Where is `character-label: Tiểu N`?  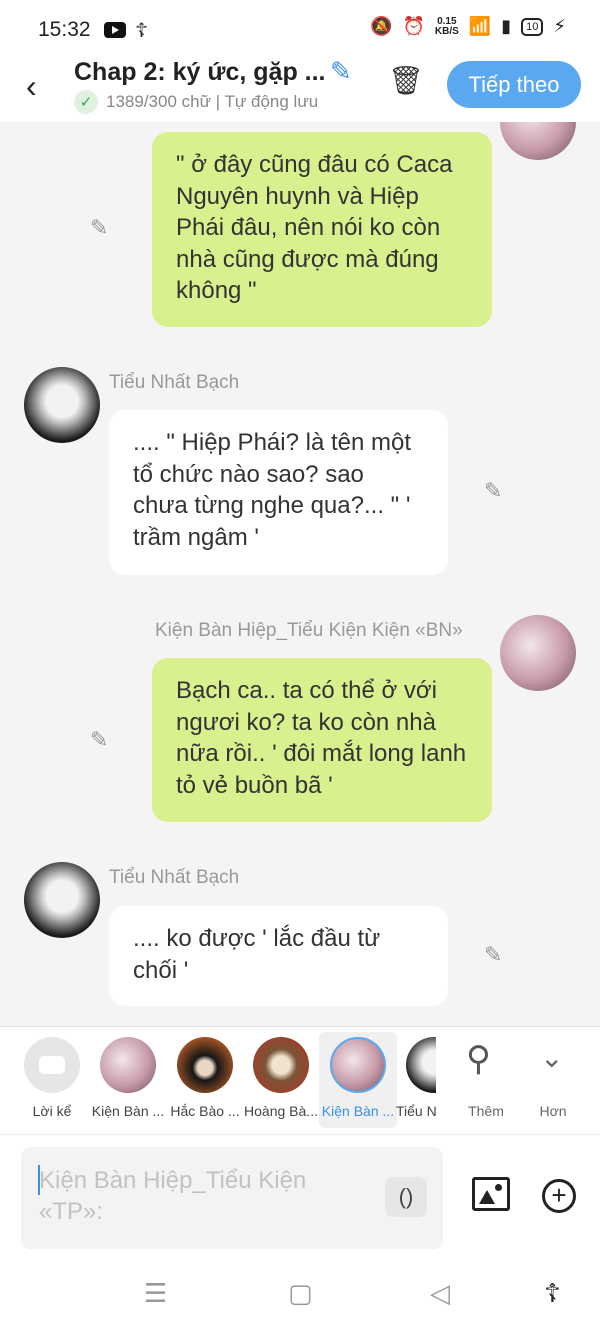 character-label: Tiểu N is located at coordinates (416, 1111).